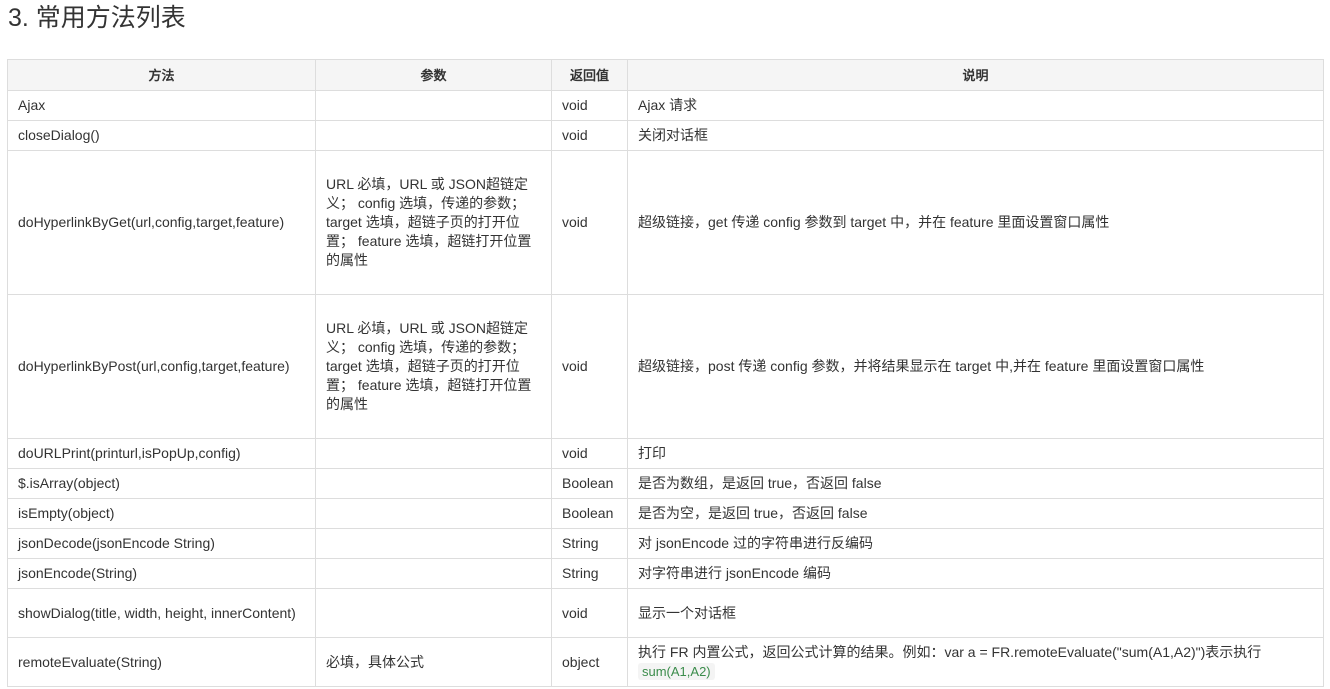 This screenshot has height=689, width=1330. I want to click on description-cell: 打印, so click(975, 453).